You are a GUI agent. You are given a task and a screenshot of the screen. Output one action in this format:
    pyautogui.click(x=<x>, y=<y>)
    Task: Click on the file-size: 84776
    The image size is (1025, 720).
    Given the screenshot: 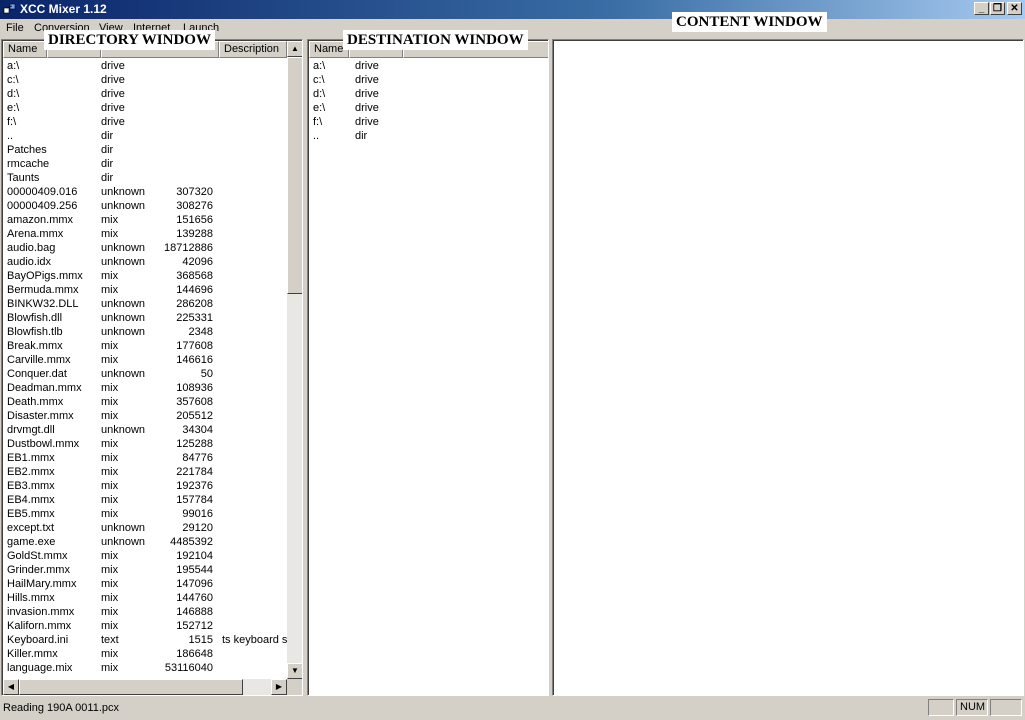 What is the action you would take?
    pyautogui.click(x=197, y=458)
    